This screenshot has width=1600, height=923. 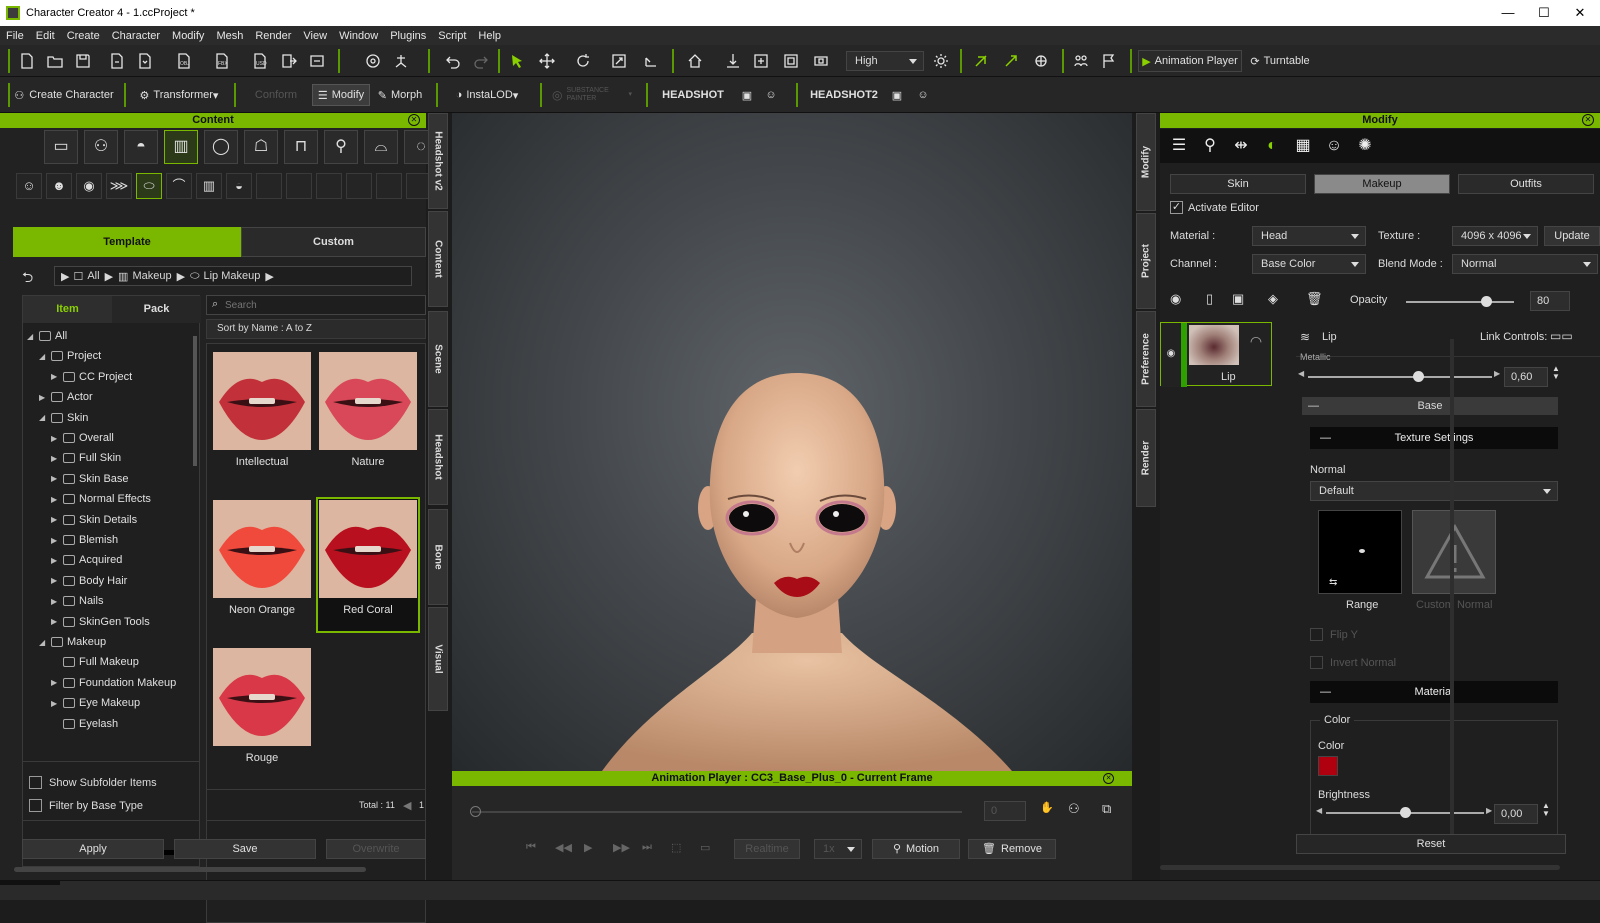 I want to click on activate-editor-checkbox: ✓, so click(x=1176, y=207).